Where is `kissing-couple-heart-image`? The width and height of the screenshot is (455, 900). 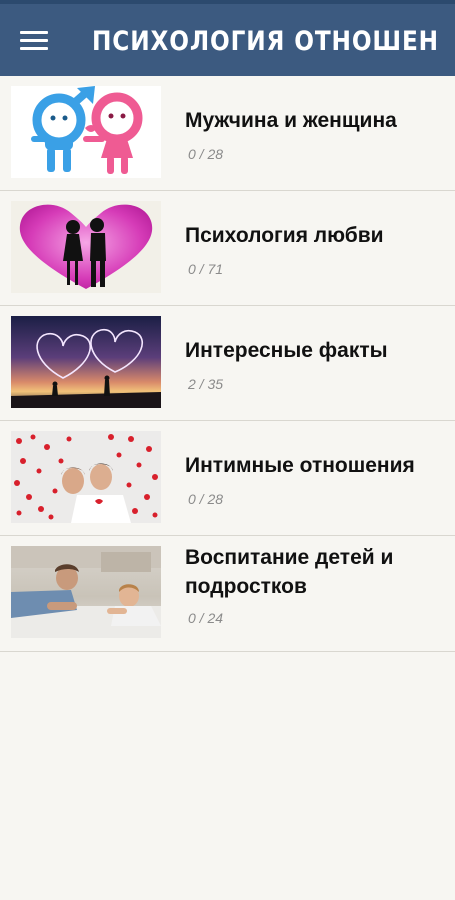
kissing-couple-heart-image is located at coordinates (86, 247).